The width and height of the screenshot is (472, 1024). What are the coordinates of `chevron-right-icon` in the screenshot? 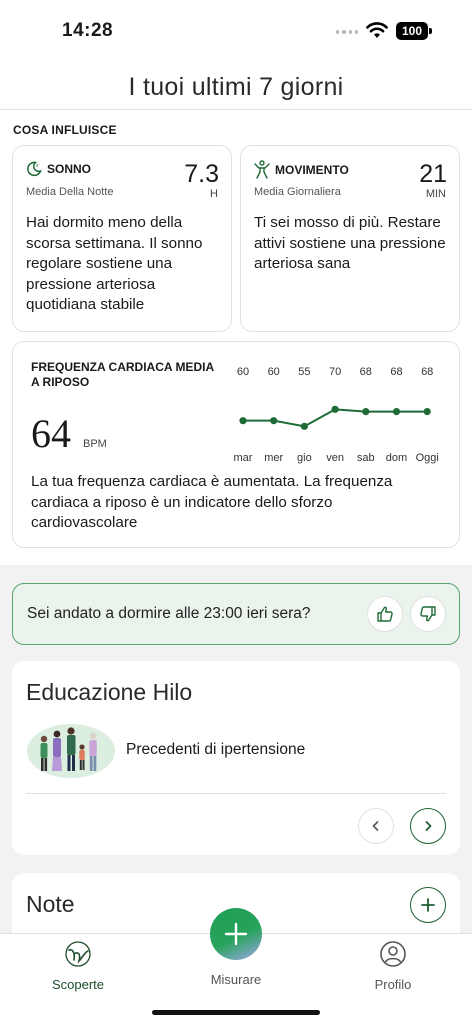 It's located at (428, 826).